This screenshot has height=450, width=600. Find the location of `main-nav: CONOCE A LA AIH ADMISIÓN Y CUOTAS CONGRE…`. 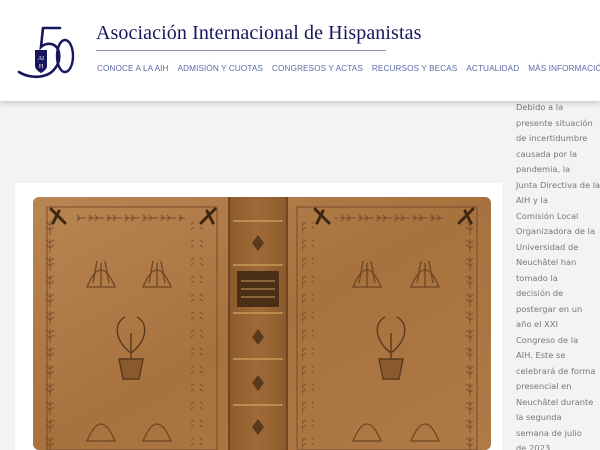

main-nav: CONOCE A LA AIH ADMISIÓN Y CUOTAS CONGRE… is located at coordinates (348, 68).